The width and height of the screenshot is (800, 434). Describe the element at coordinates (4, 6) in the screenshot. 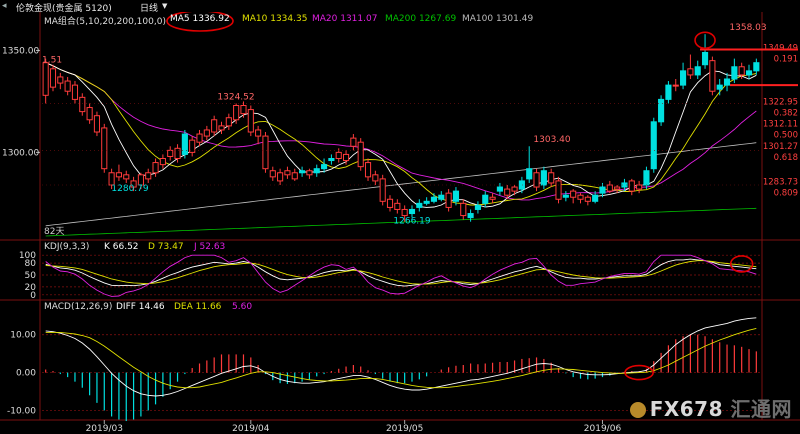

I see `dropdown-arrow-icon: ◂` at that location.